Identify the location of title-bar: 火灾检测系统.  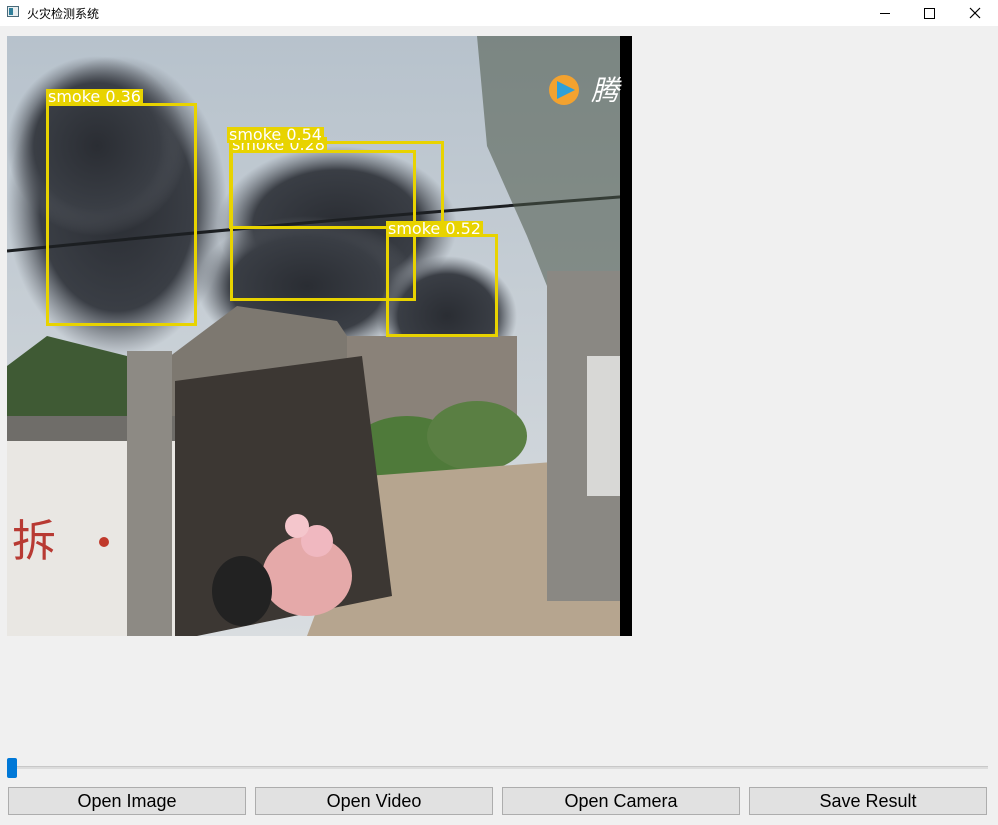
(499, 13).